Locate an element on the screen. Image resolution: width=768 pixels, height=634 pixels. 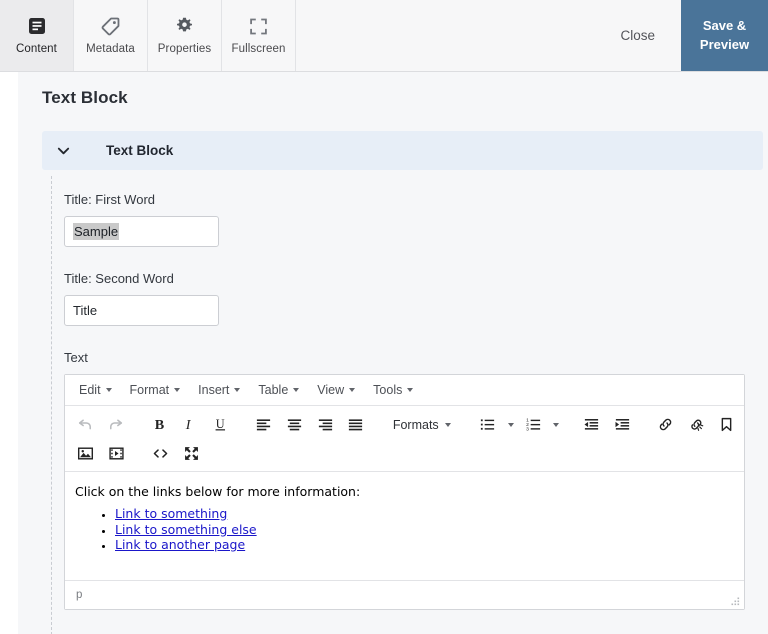
align-justify-icon is located at coordinates (355, 425).